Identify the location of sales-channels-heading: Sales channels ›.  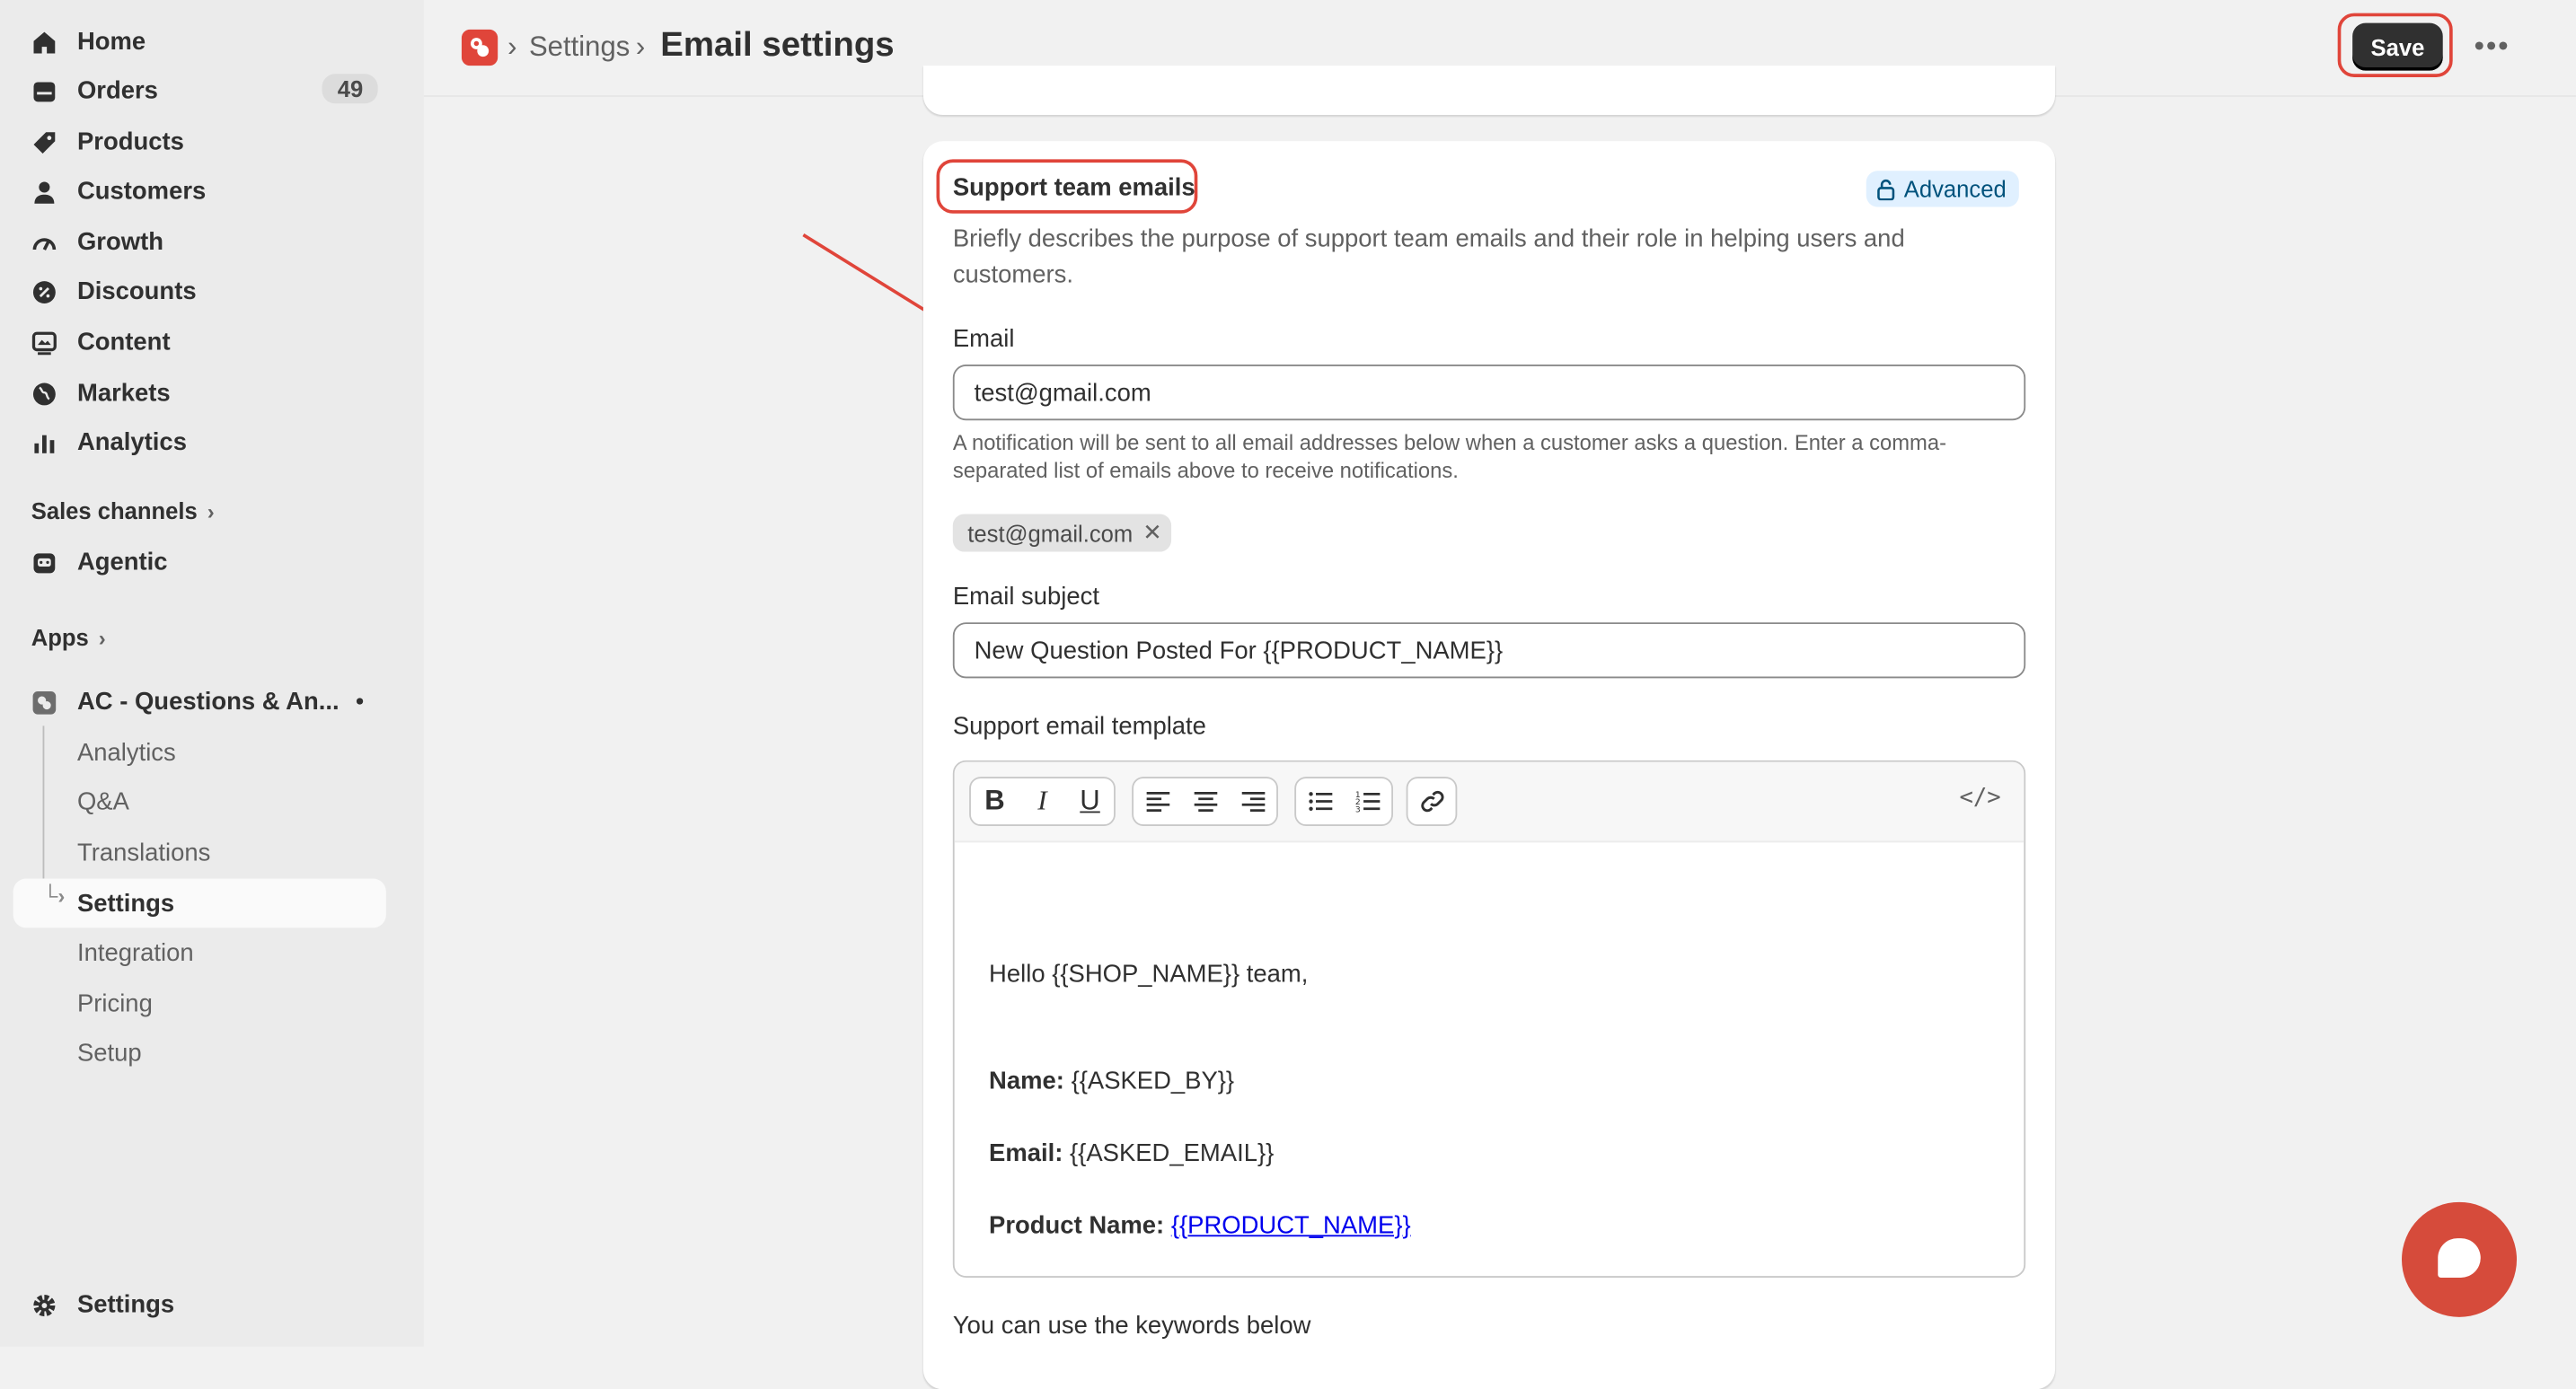
(123, 510).